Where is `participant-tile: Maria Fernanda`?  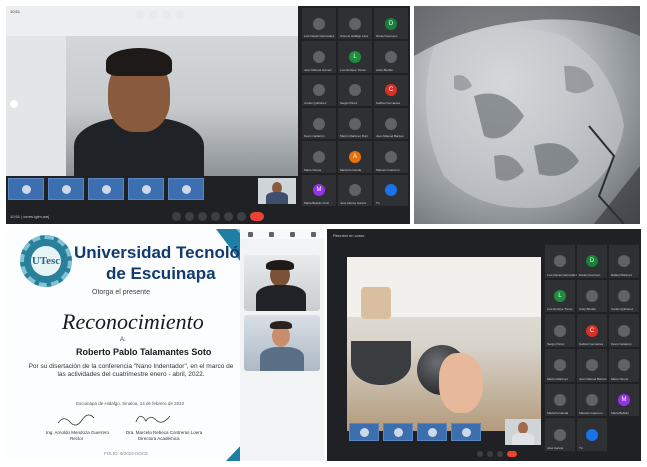
participant-tile: Maria Fernanda is located at coordinates (560, 400).